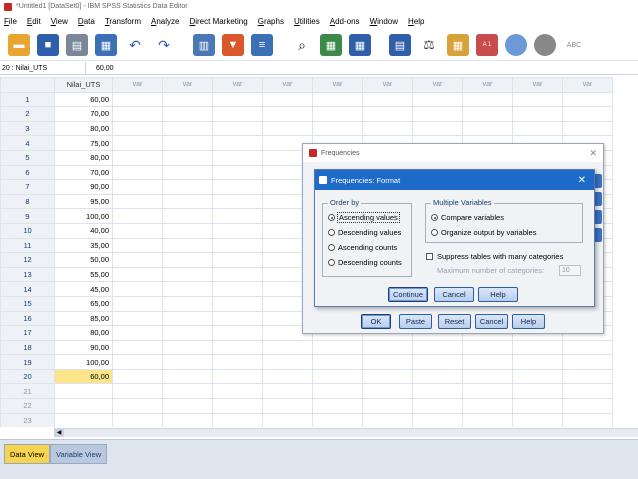  I want to click on data-cell, so click(83, 406).